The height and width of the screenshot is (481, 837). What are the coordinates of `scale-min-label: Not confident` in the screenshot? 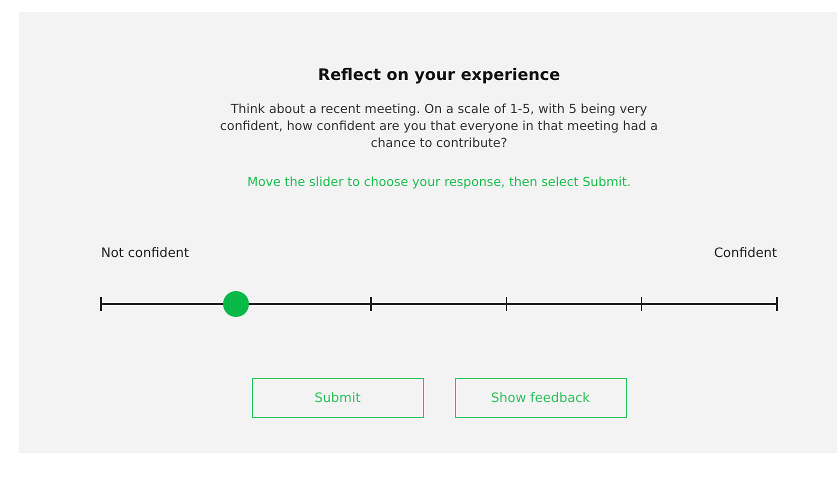 It's located at (145, 254).